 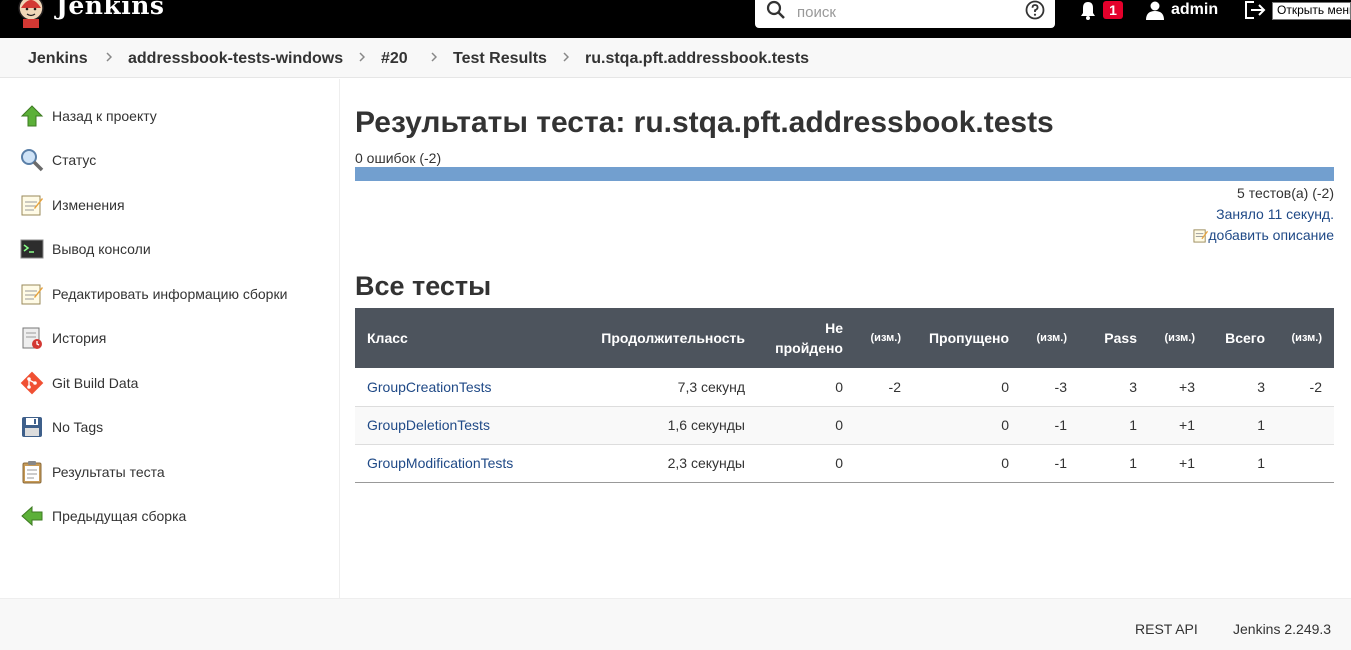 What do you see at coordinates (1050, 338) in the screenshot?
I see `column-header-skipped-diff: (изм.)` at bounding box center [1050, 338].